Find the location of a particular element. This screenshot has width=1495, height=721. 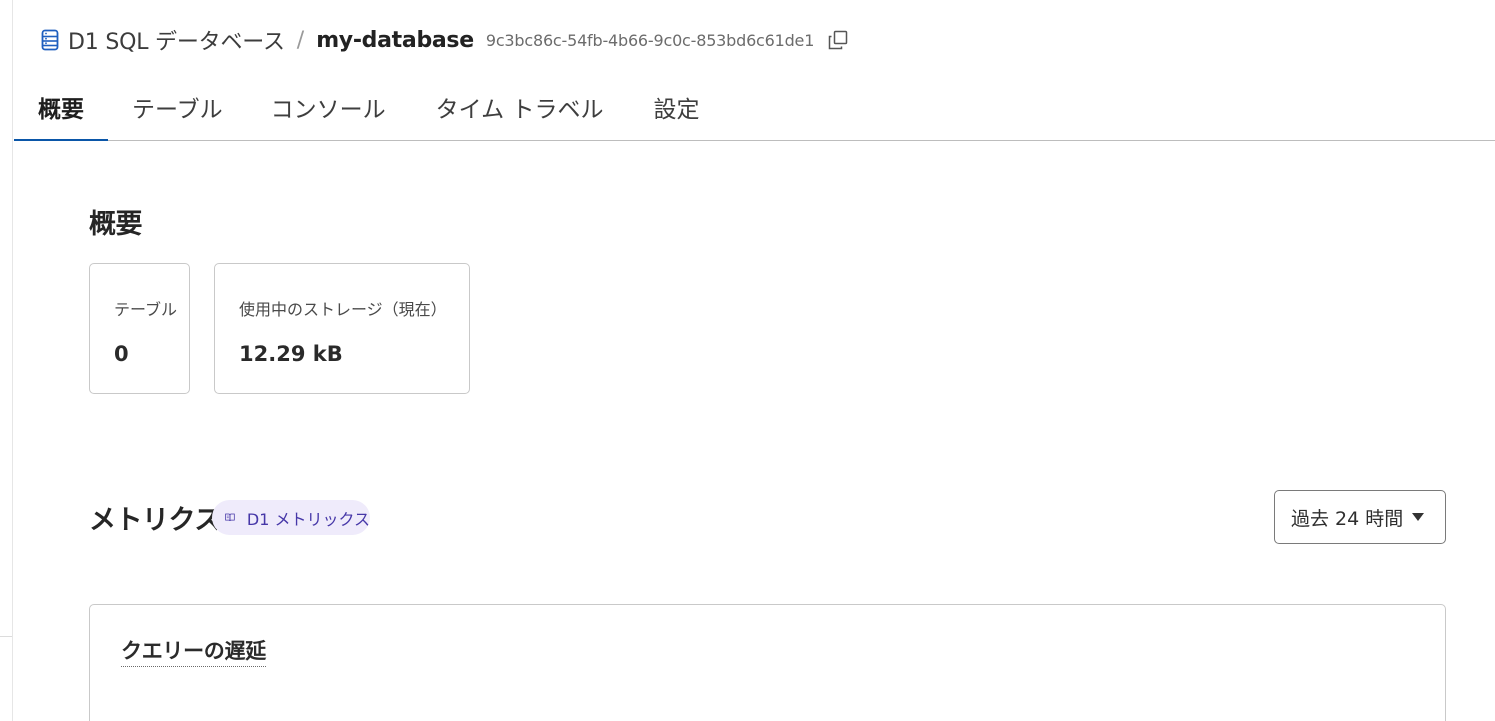

stat-label: 使用中のストレージ（現在） is located at coordinates (343, 309).